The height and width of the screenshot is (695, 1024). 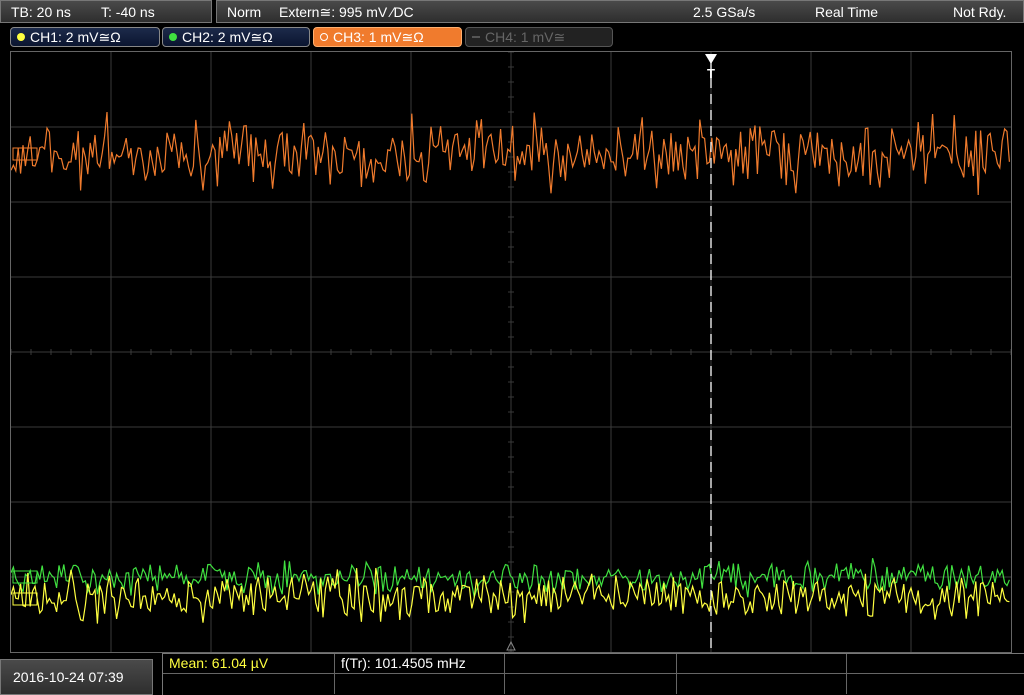 What do you see at coordinates (525, 37) in the screenshot?
I see `channel-4-label: CH4: 1 mV≅` at bounding box center [525, 37].